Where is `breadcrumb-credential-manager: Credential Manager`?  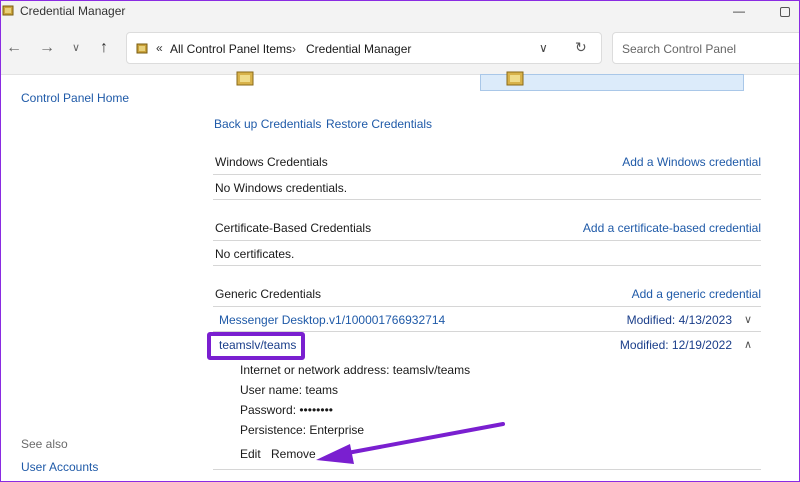 breadcrumb-credential-manager: Credential Manager is located at coordinates (358, 49).